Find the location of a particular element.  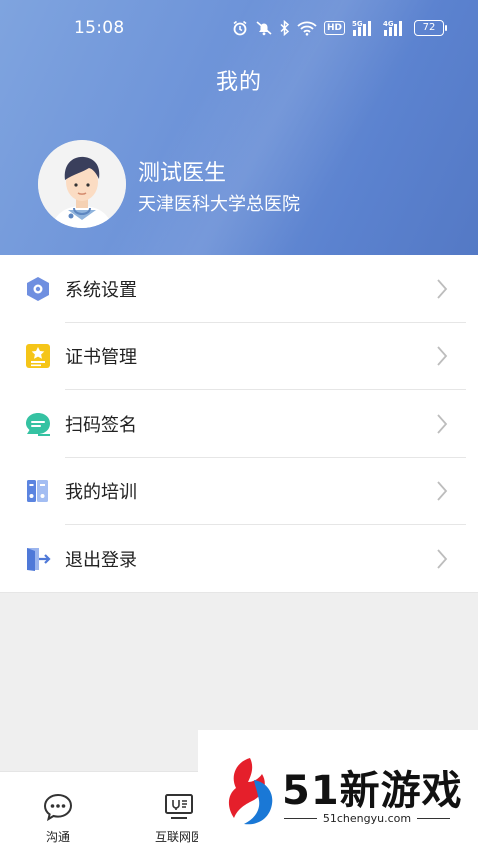

watermark-brand: 51新游戏 is located at coordinates (372, 791).